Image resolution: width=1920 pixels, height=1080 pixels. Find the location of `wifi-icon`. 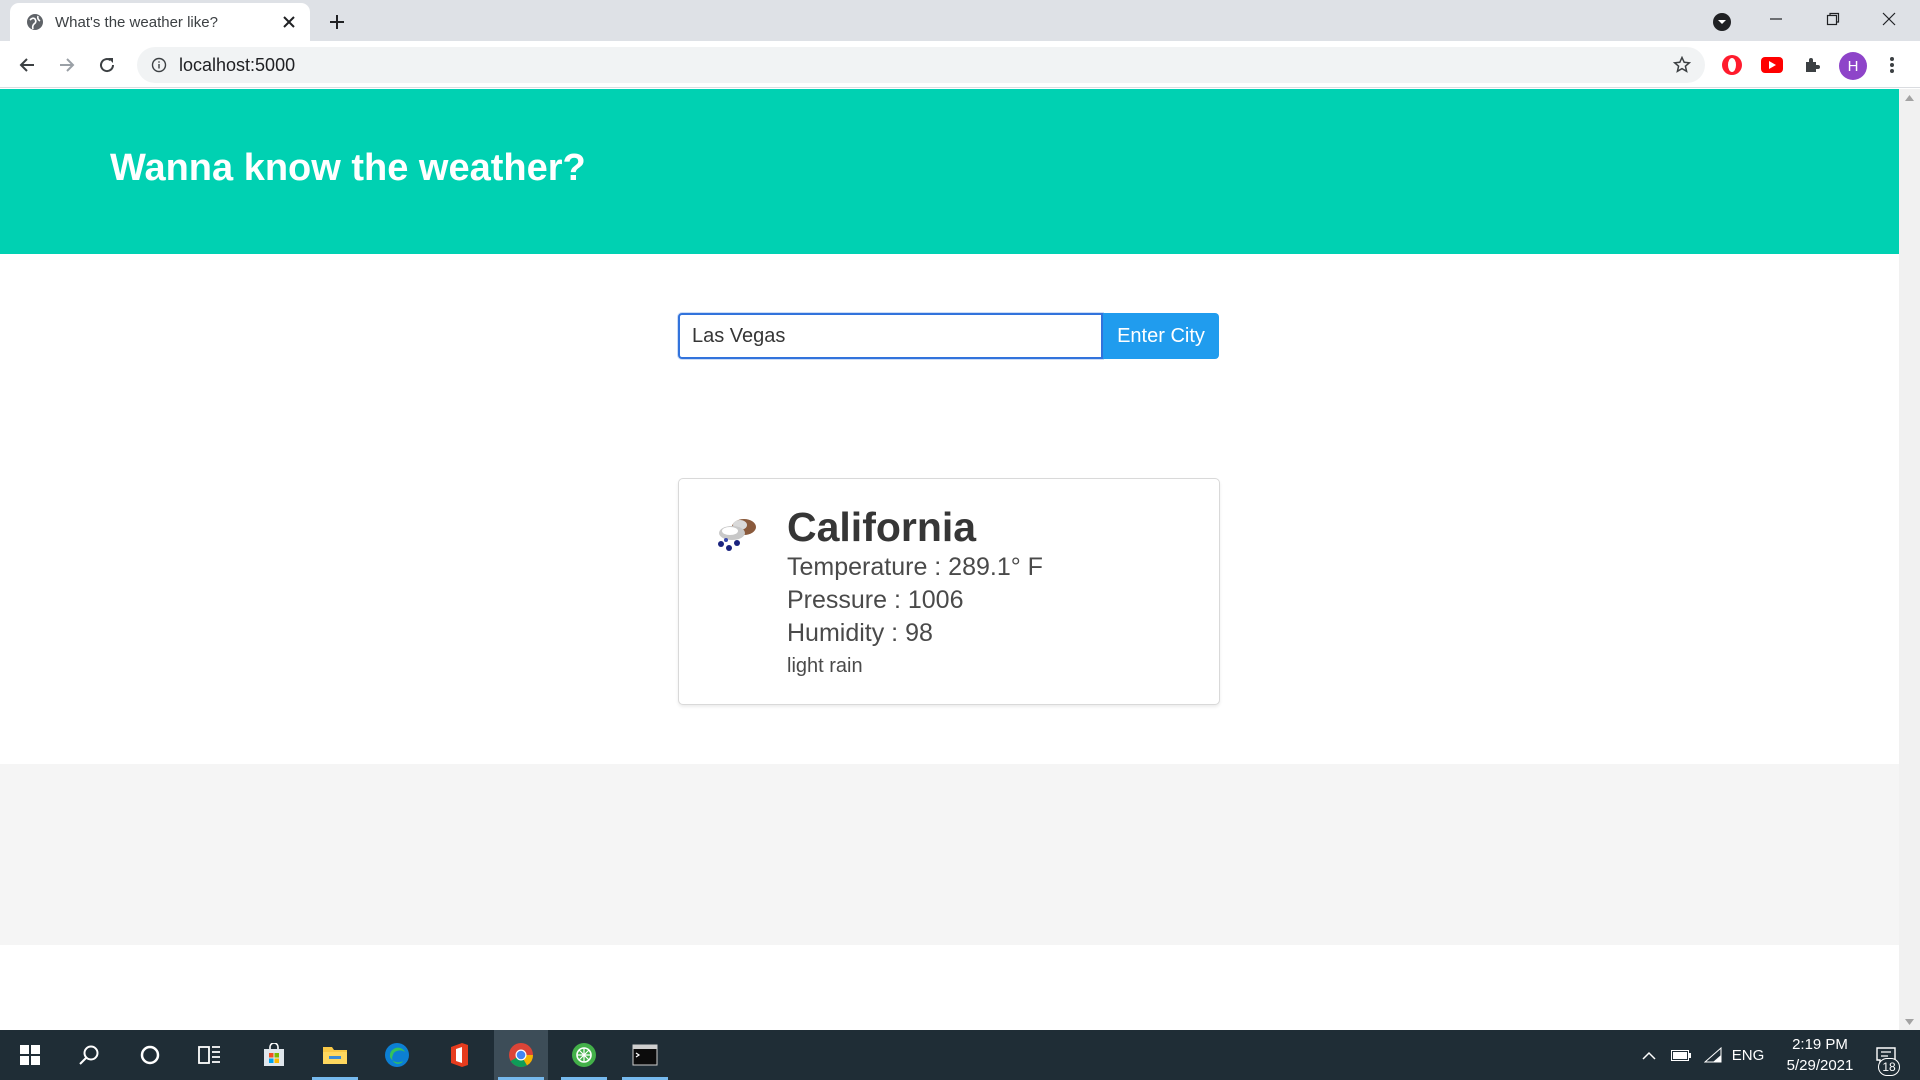

wifi-icon is located at coordinates (1713, 1055).